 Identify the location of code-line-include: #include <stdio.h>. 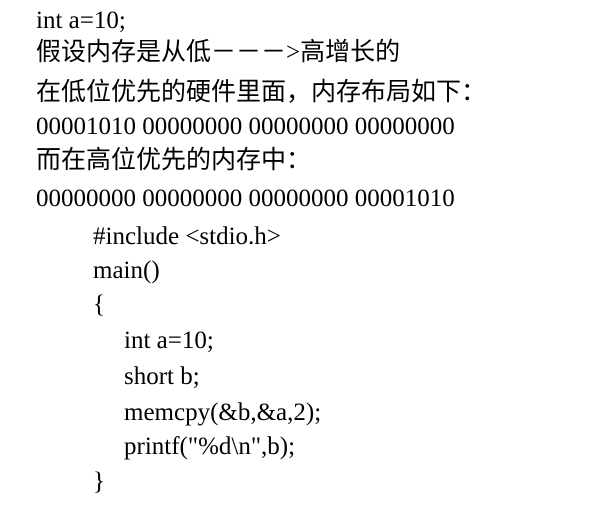
(187, 236).